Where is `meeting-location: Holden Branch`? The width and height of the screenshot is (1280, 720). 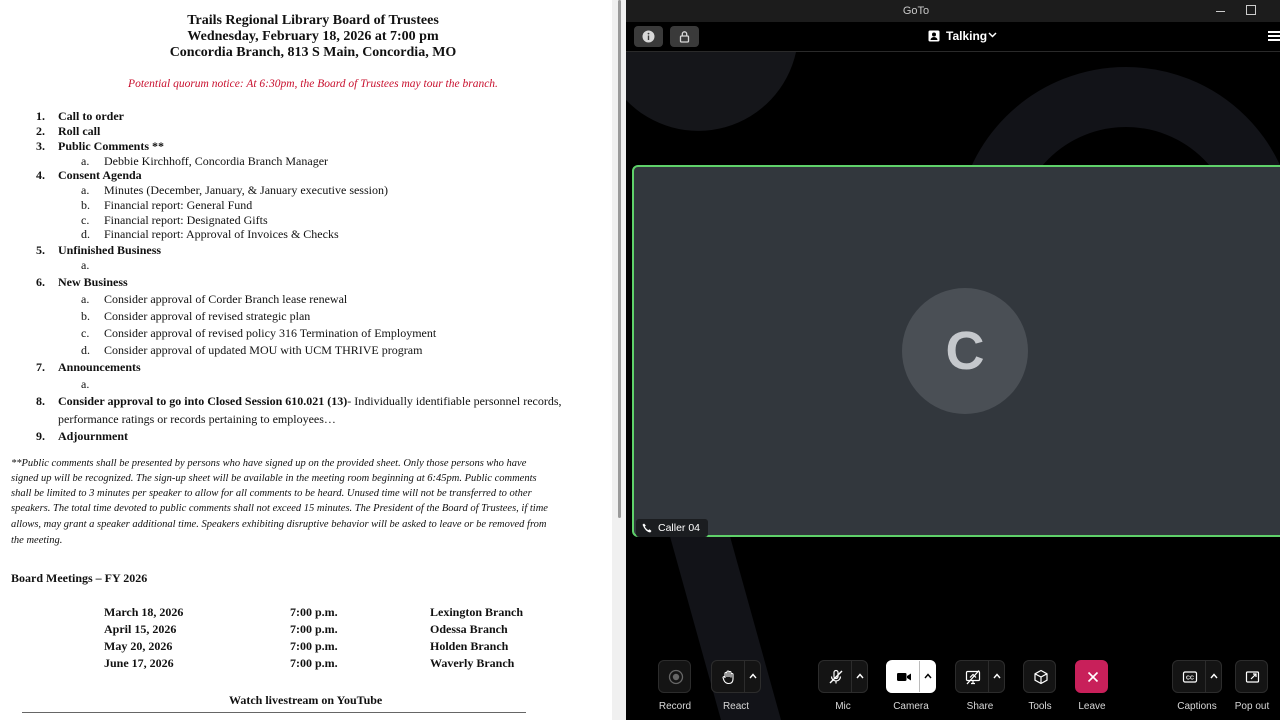
meeting-location: Holden Branch is located at coordinates (469, 646).